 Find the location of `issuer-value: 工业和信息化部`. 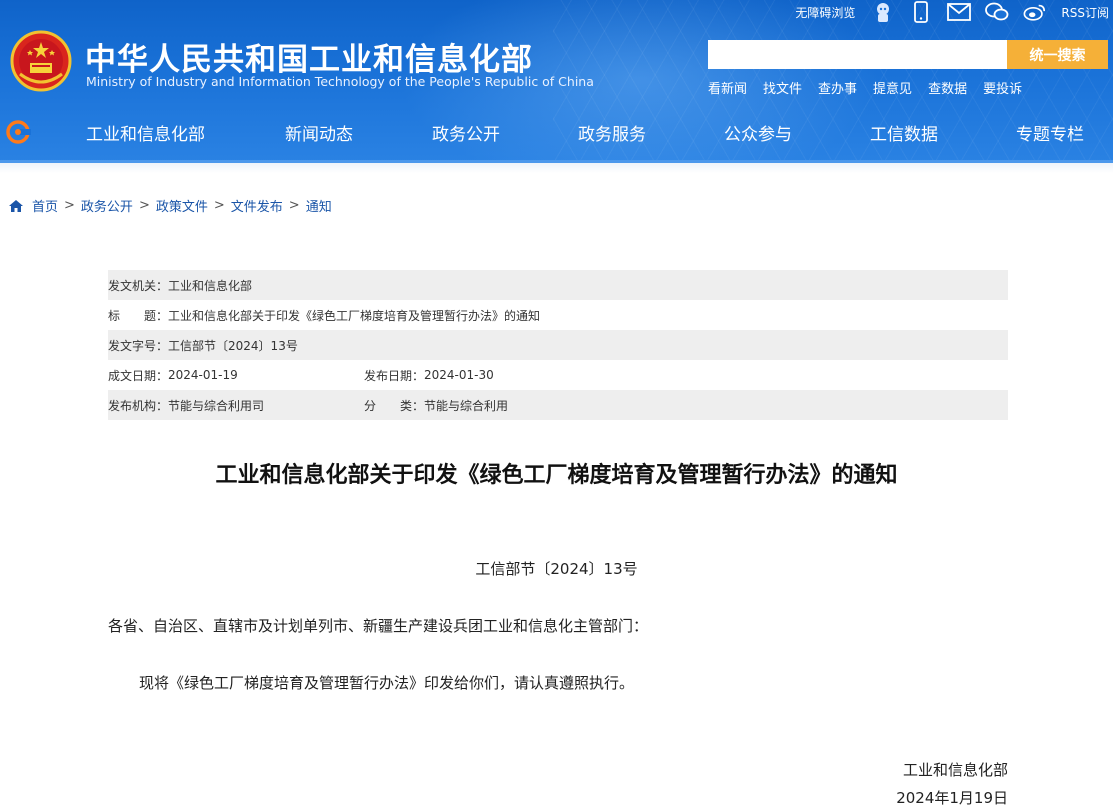

issuer-value: 工业和信息化部 is located at coordinates (210, 285).